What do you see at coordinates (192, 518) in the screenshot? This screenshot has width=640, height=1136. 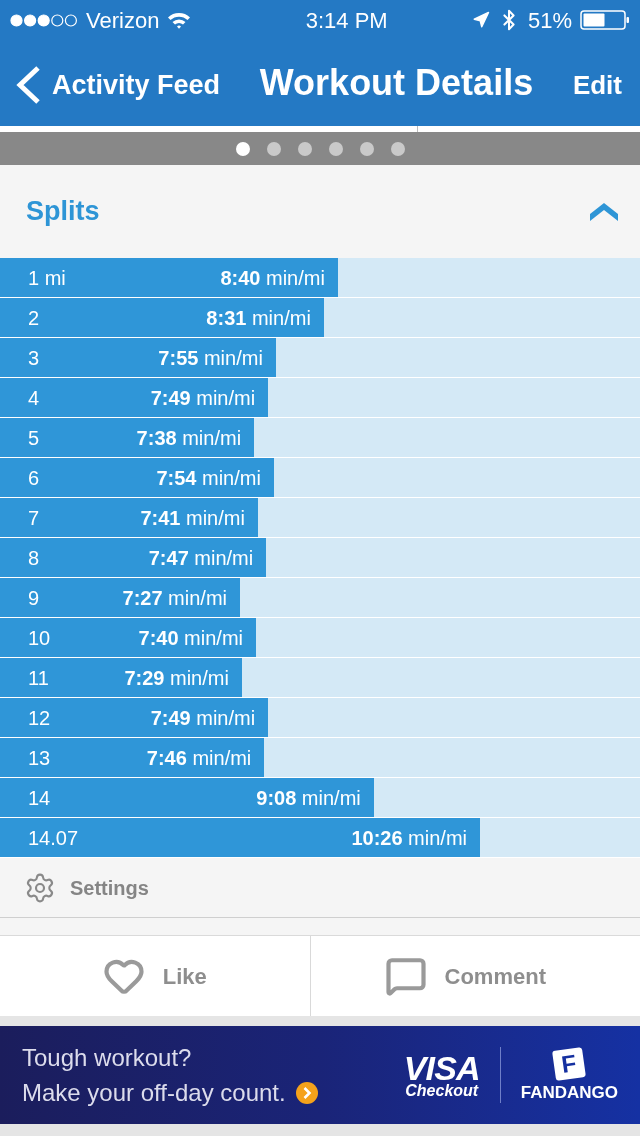 I see `split-pace: 7:41 min/mi` at bounding box center [192, 518].